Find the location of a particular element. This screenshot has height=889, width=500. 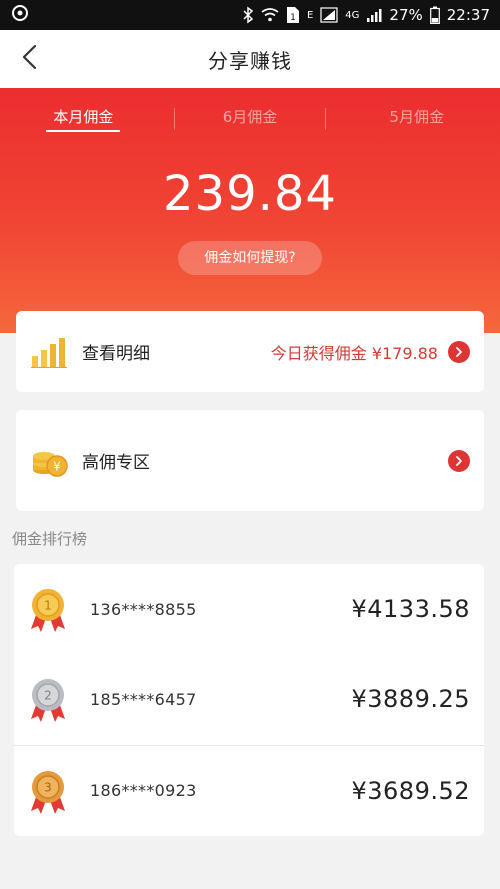

silver-medal-icon: 2 is located at coordinates (48, 699).